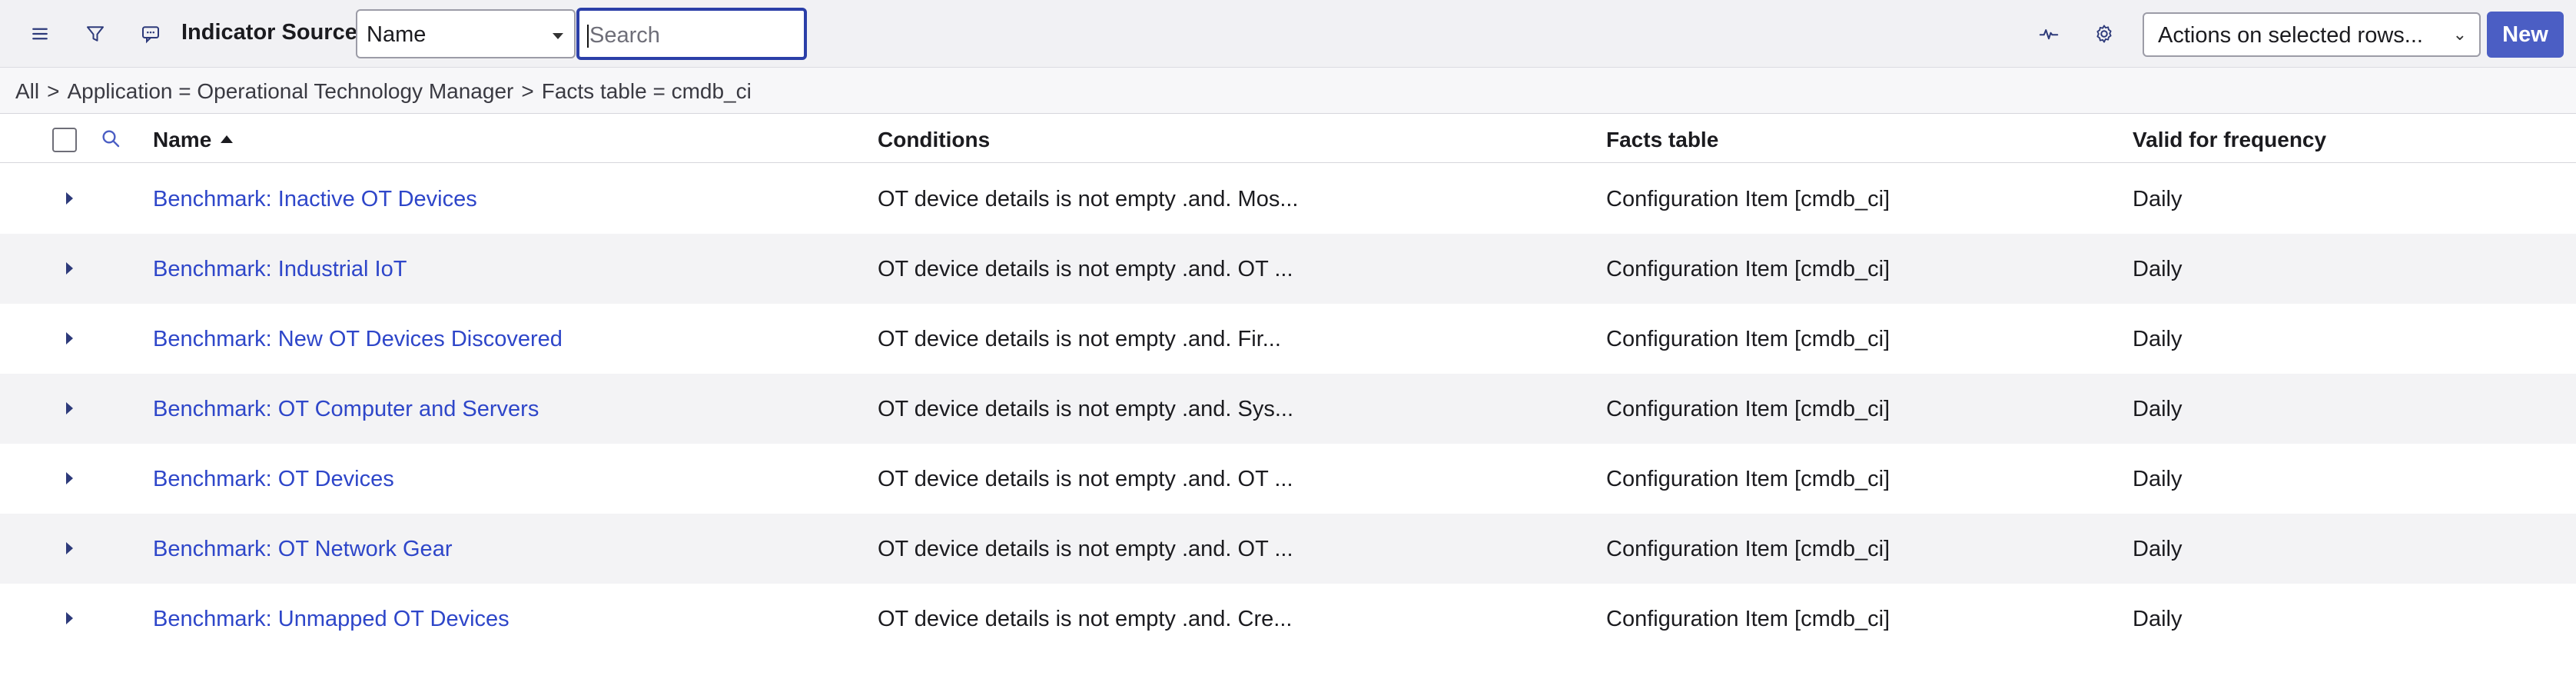 The image size is (2576, 689). I want to click on text-cursor, so click(588, 36).